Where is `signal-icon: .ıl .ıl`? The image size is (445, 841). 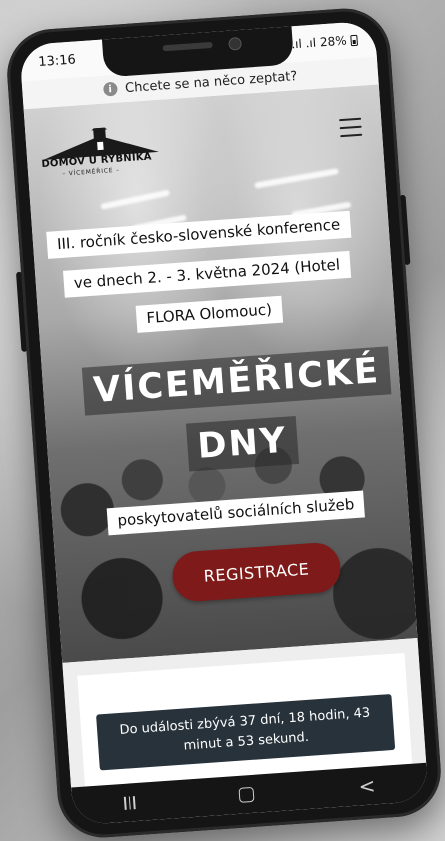 signal-icon: .ıl .ıl is located at coordinates (303, 43).